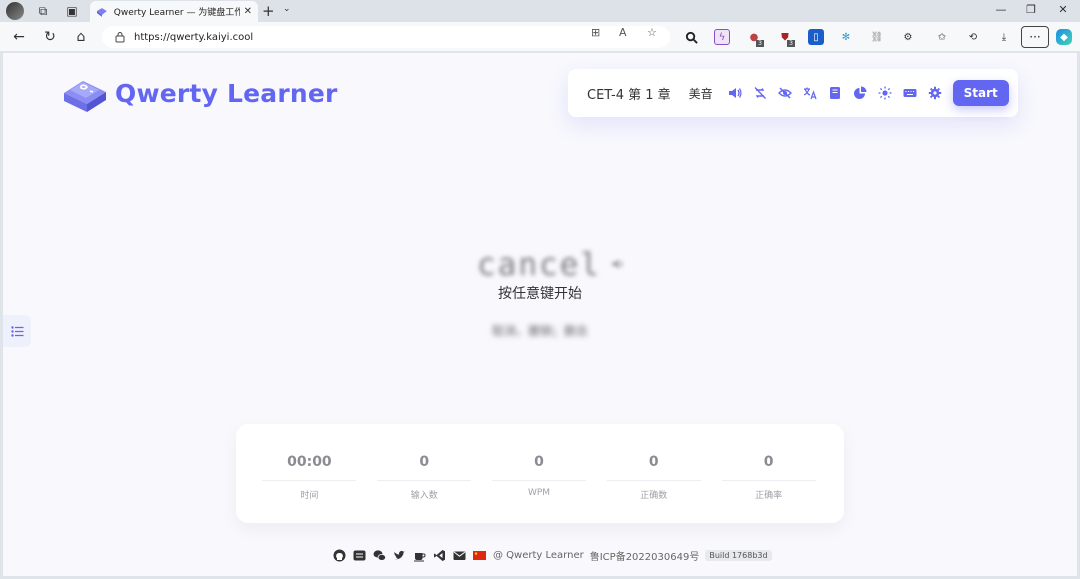  Describe the element at coordinates (910, 93) in the screenshot. I see `keyboard-sound-icon` at that location.